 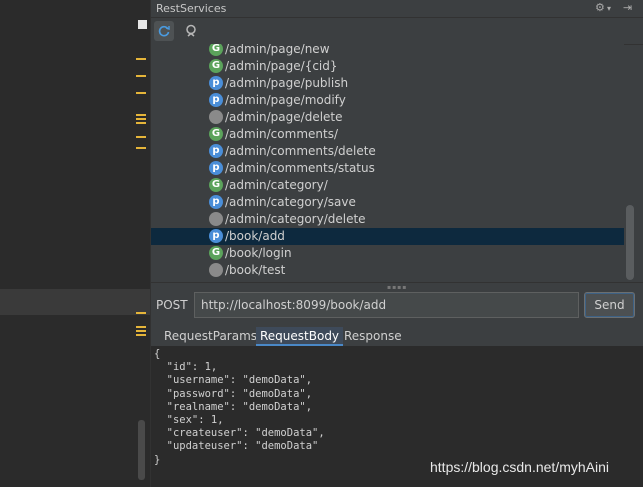 What do you see at coordinates (172, 305) in the screenshot?
I see `http-method: POST` at bounding box center [172, 305].